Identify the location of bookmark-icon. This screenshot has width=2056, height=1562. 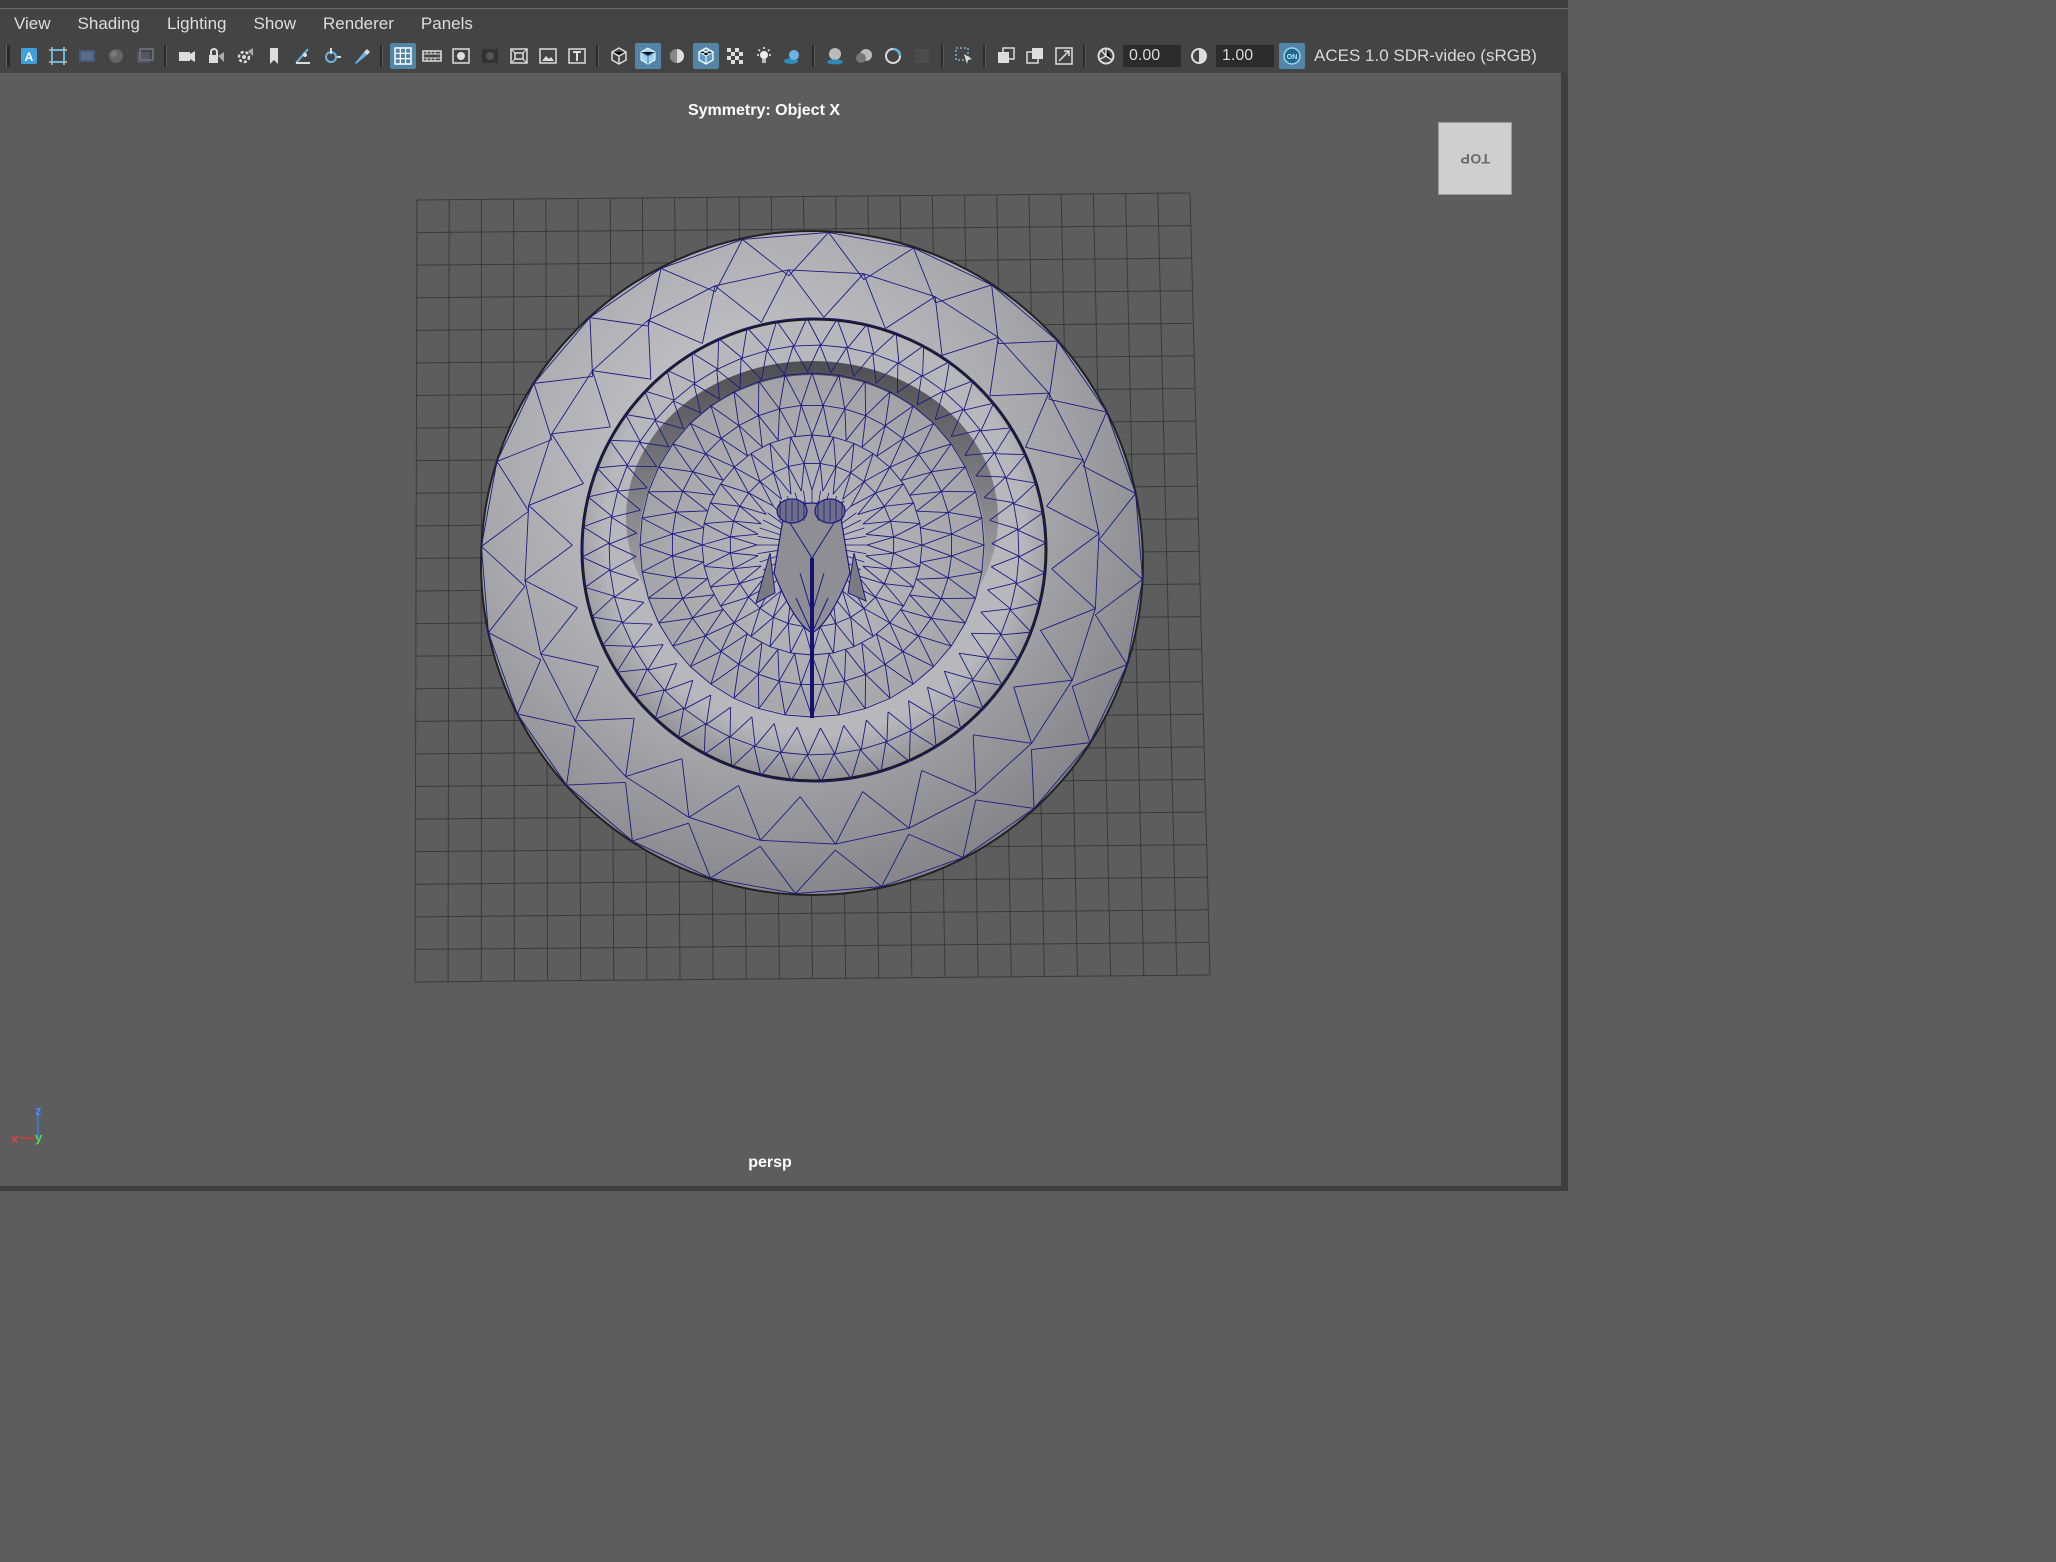
(145, 56).